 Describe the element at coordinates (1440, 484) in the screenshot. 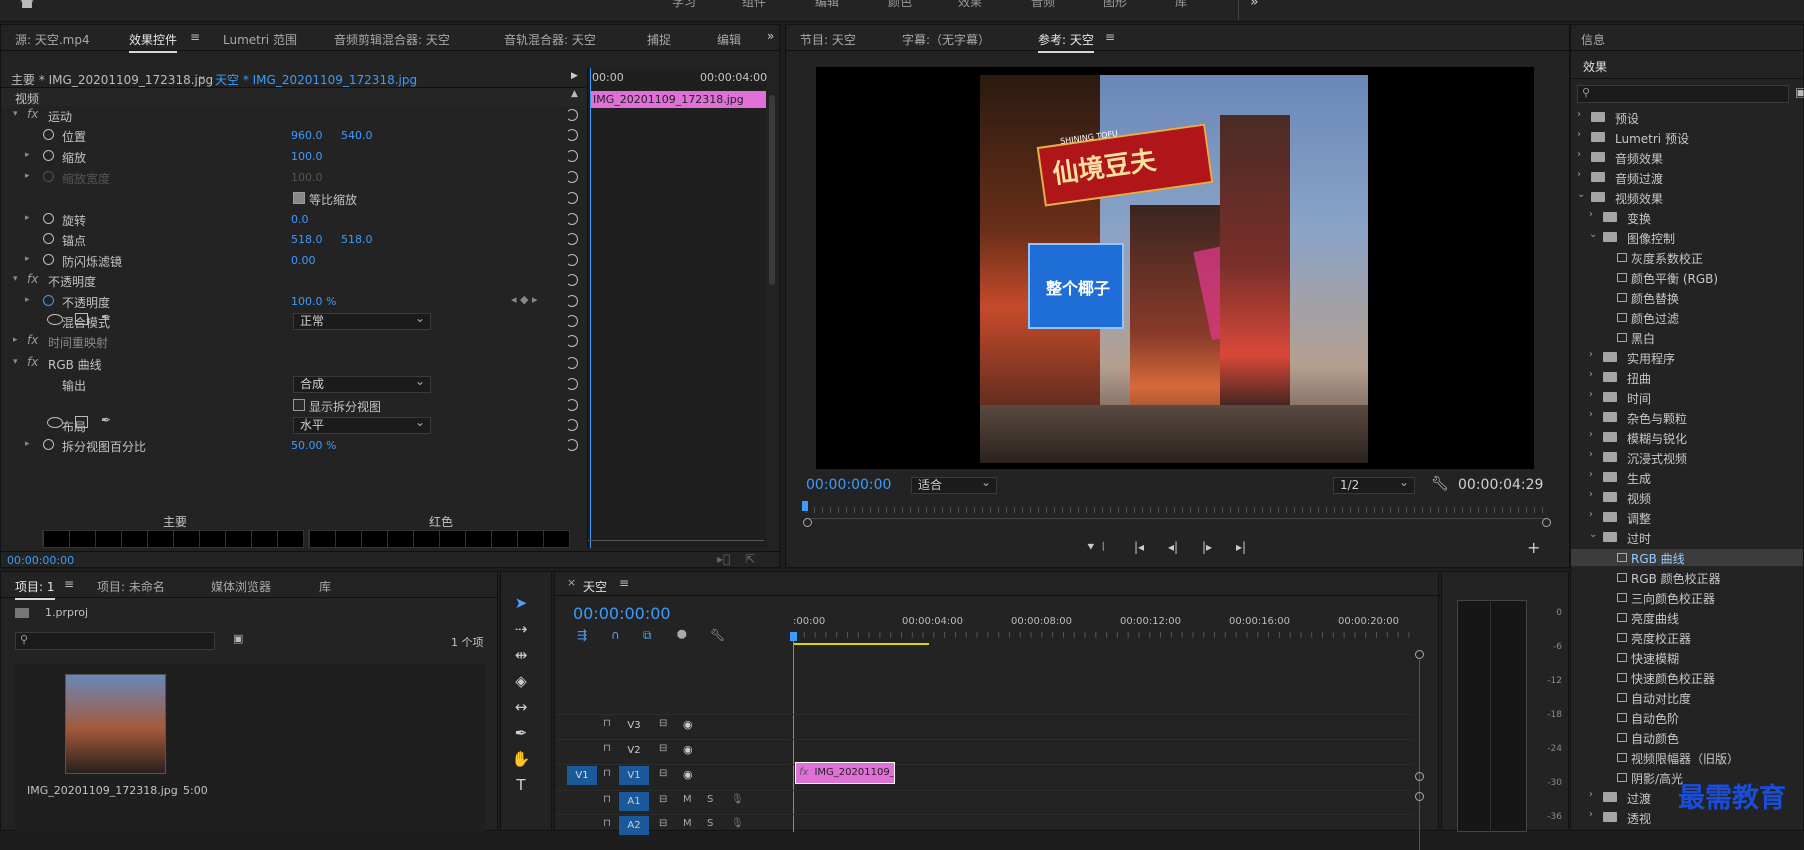

I see `wrench-icon: 🔧︎` at that location.